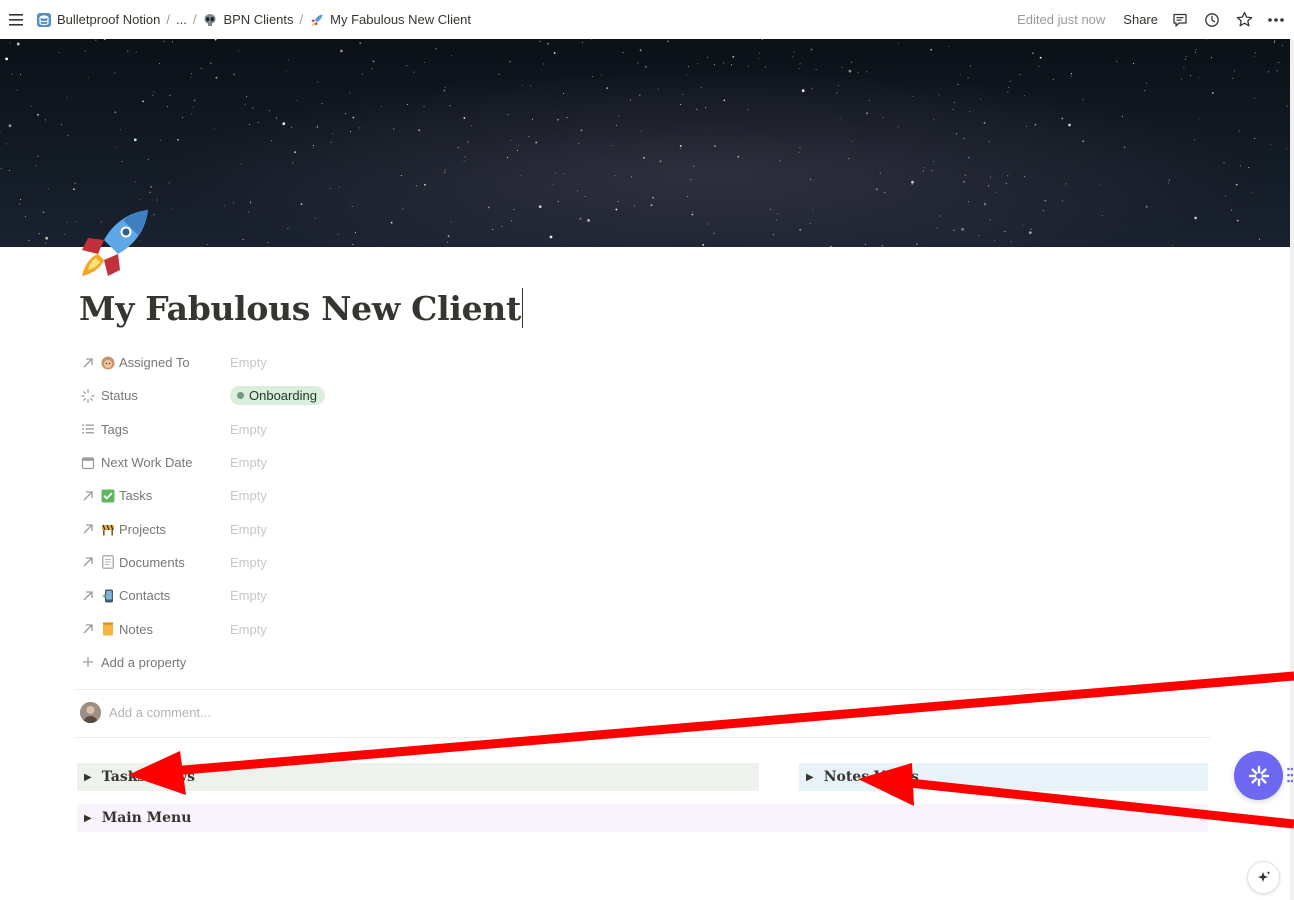 The height and width of the screenshot is (900, 1294). Describe the element at coordinates (645, 528) in the screenshot. I see `property-projects: Projects Empty` at that location.